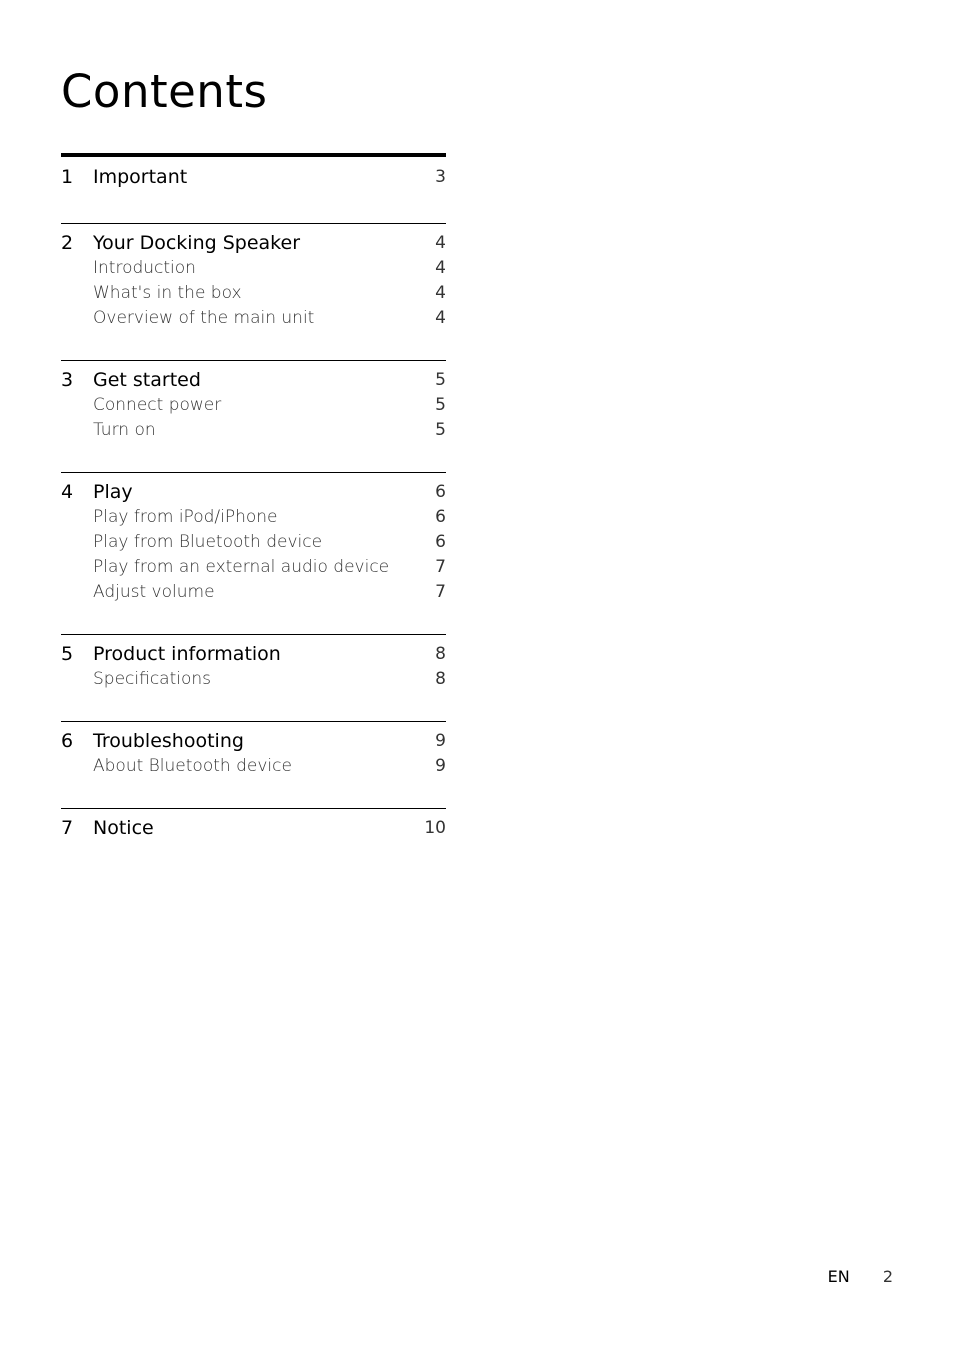  What do you see at coordinates (435, 828) in the screenshot?
I see `page-number: 10` at bounding box center [435, 828].